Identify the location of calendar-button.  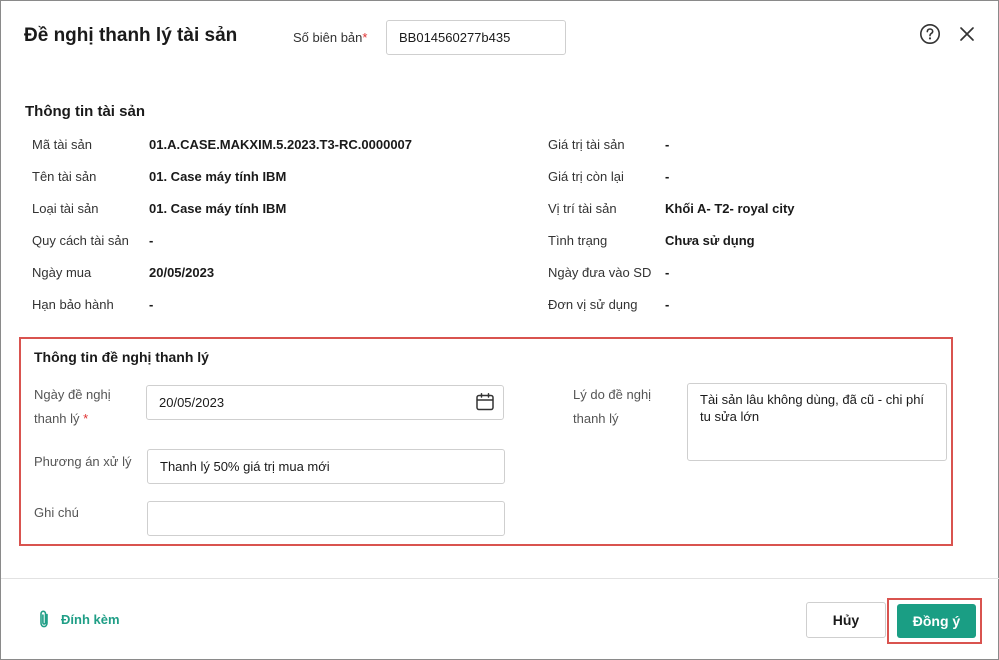
(485, 402).